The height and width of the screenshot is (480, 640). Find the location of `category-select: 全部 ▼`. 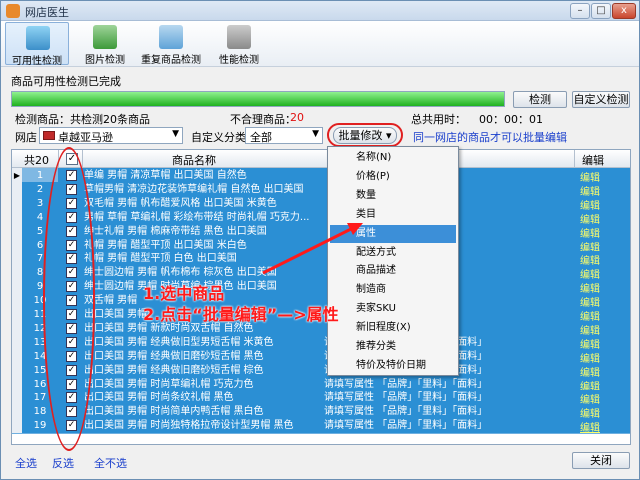

category-select: 全部 ▼ is located at coordinates (284, 135).